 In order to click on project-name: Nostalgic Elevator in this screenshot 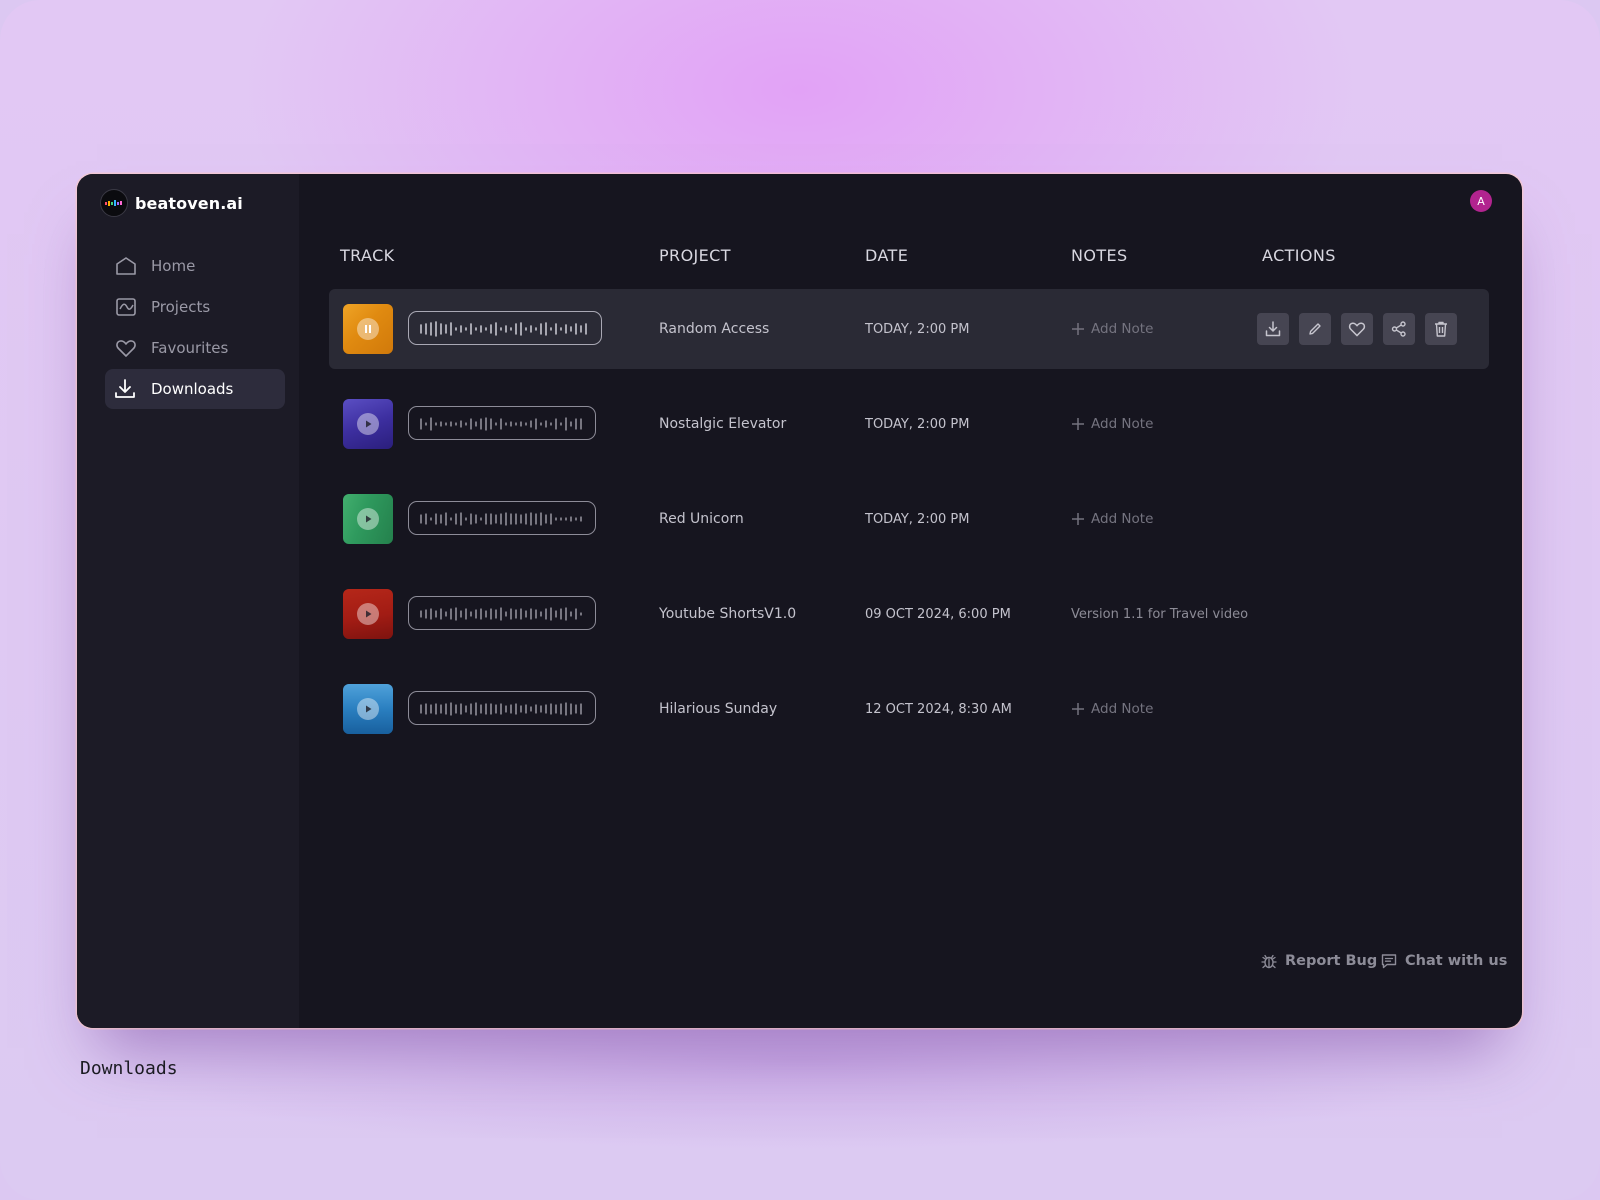, I will do `click(723, 424)`.